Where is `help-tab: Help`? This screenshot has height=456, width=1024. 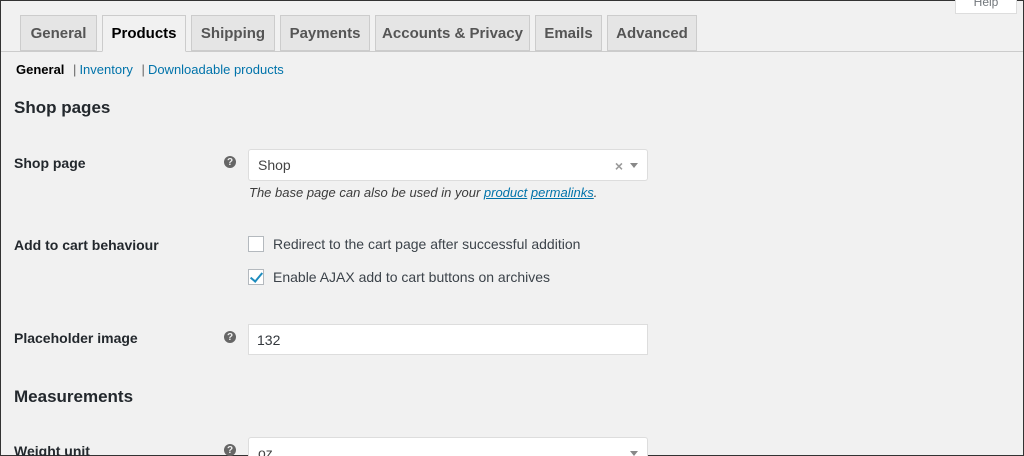 help-tab: Help is located at coordinates (986, 7).